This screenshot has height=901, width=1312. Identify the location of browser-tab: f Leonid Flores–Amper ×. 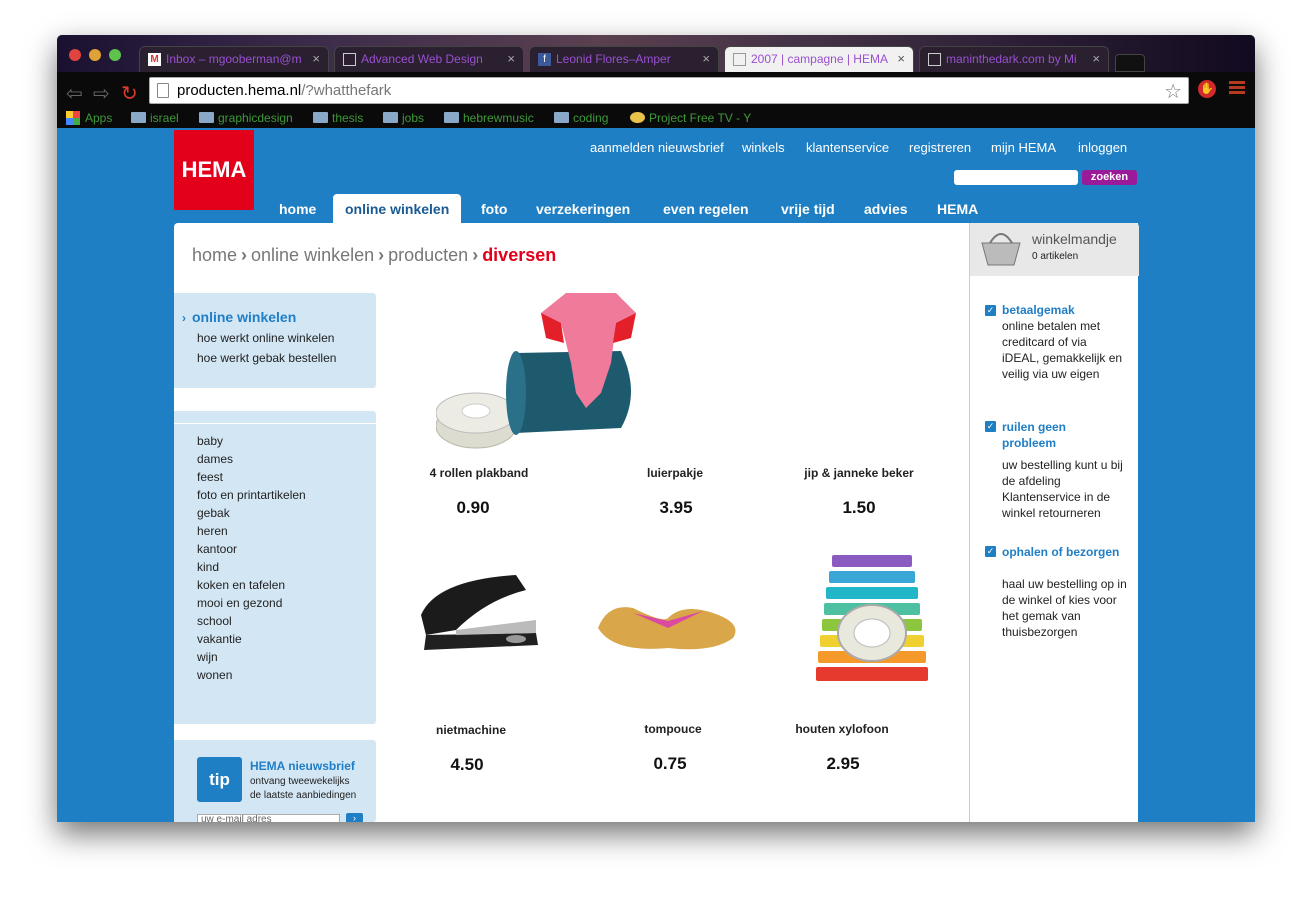
(624, 59).